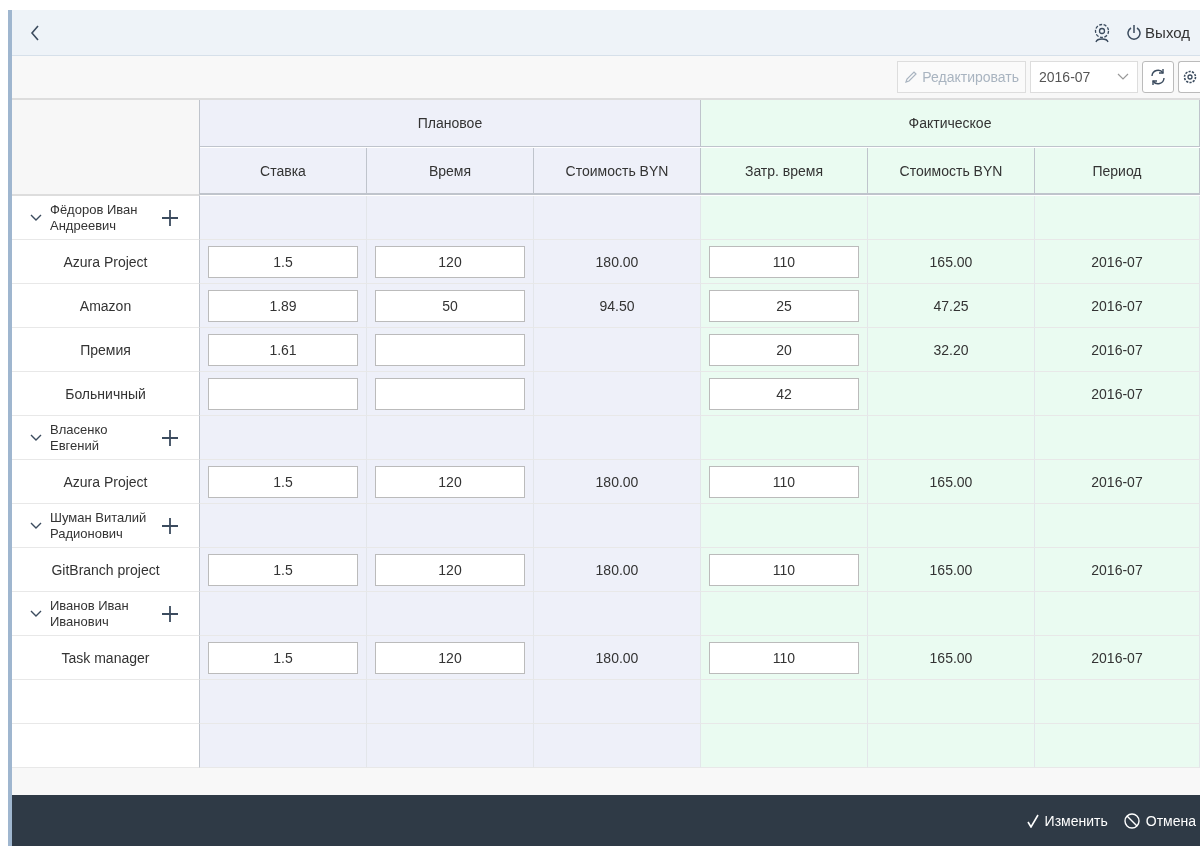 The image size is (1200, 846). I want to click on settings-button, so click(1189, 77).